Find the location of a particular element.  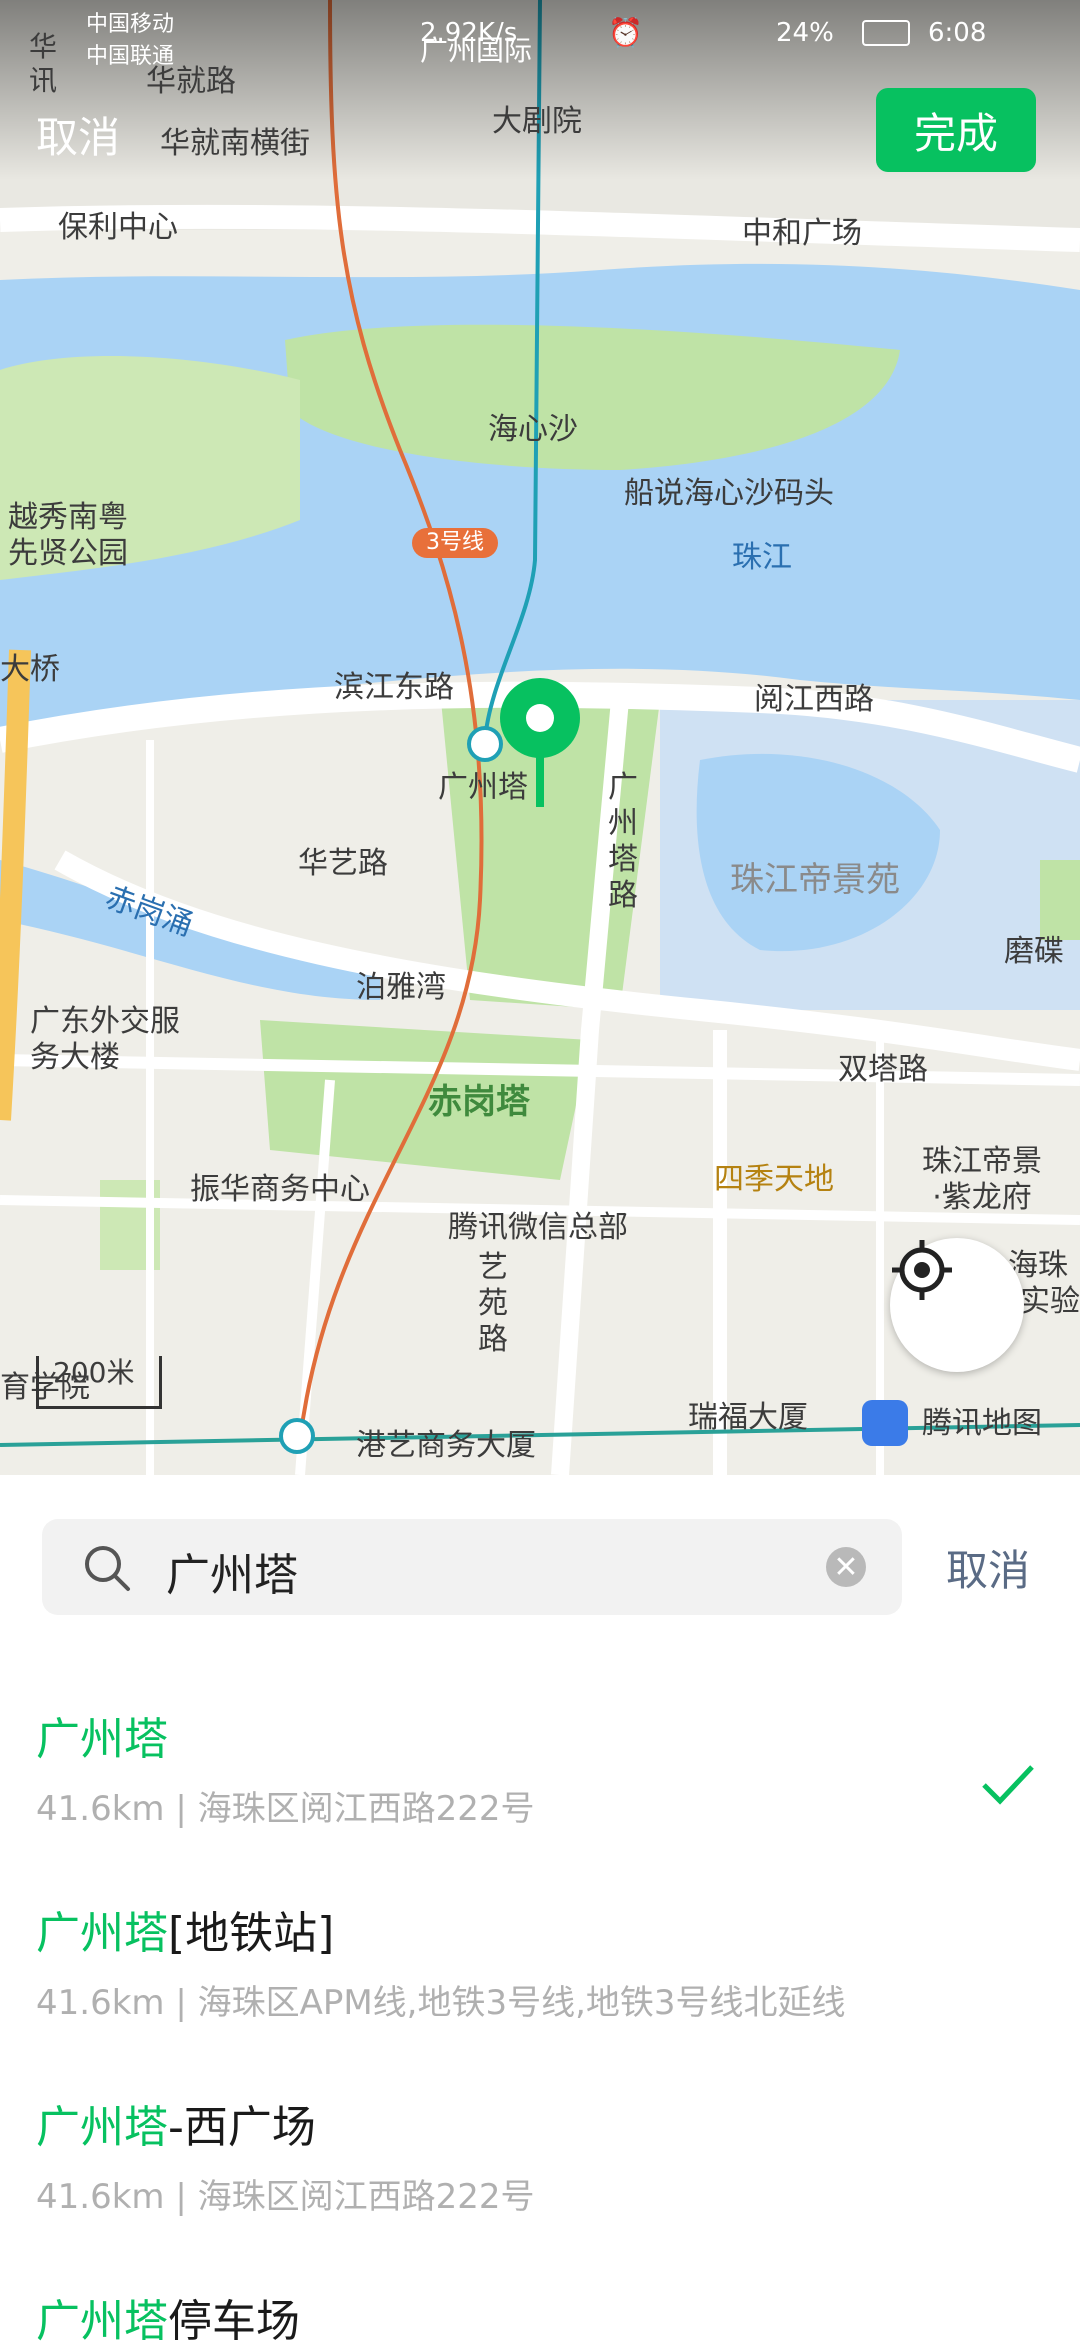

result-item: 广州塔停车场 is located at coordinates (536, 2317).